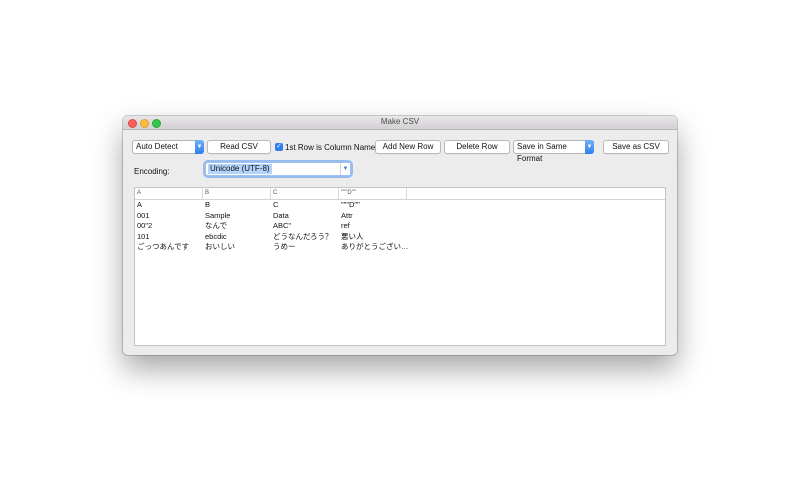 Image resolution: width=800 pixels, height=500 pixels. I want to click on table-row: 001 Sample Data Attr, so click(400, 216).